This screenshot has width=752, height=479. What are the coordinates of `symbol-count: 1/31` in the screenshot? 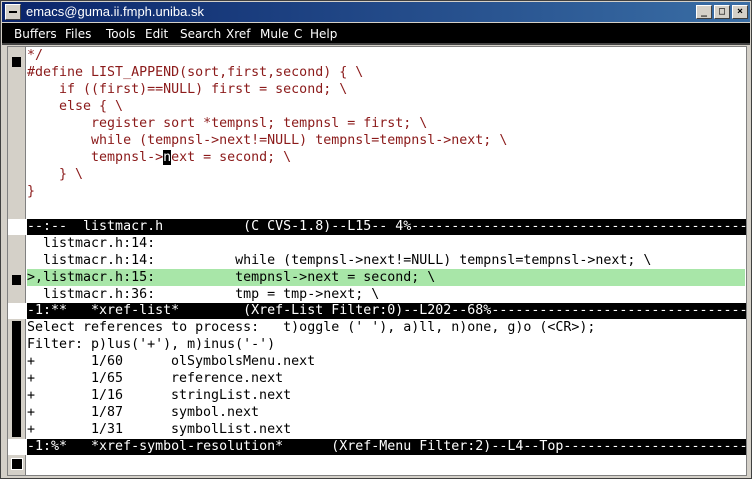 It's located at (107, 429).